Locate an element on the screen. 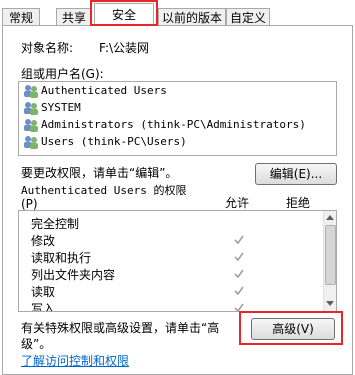 The width and height of the screenshot is (355, 375). list-item: Authenticated Users is located at coordinates (95, 91).